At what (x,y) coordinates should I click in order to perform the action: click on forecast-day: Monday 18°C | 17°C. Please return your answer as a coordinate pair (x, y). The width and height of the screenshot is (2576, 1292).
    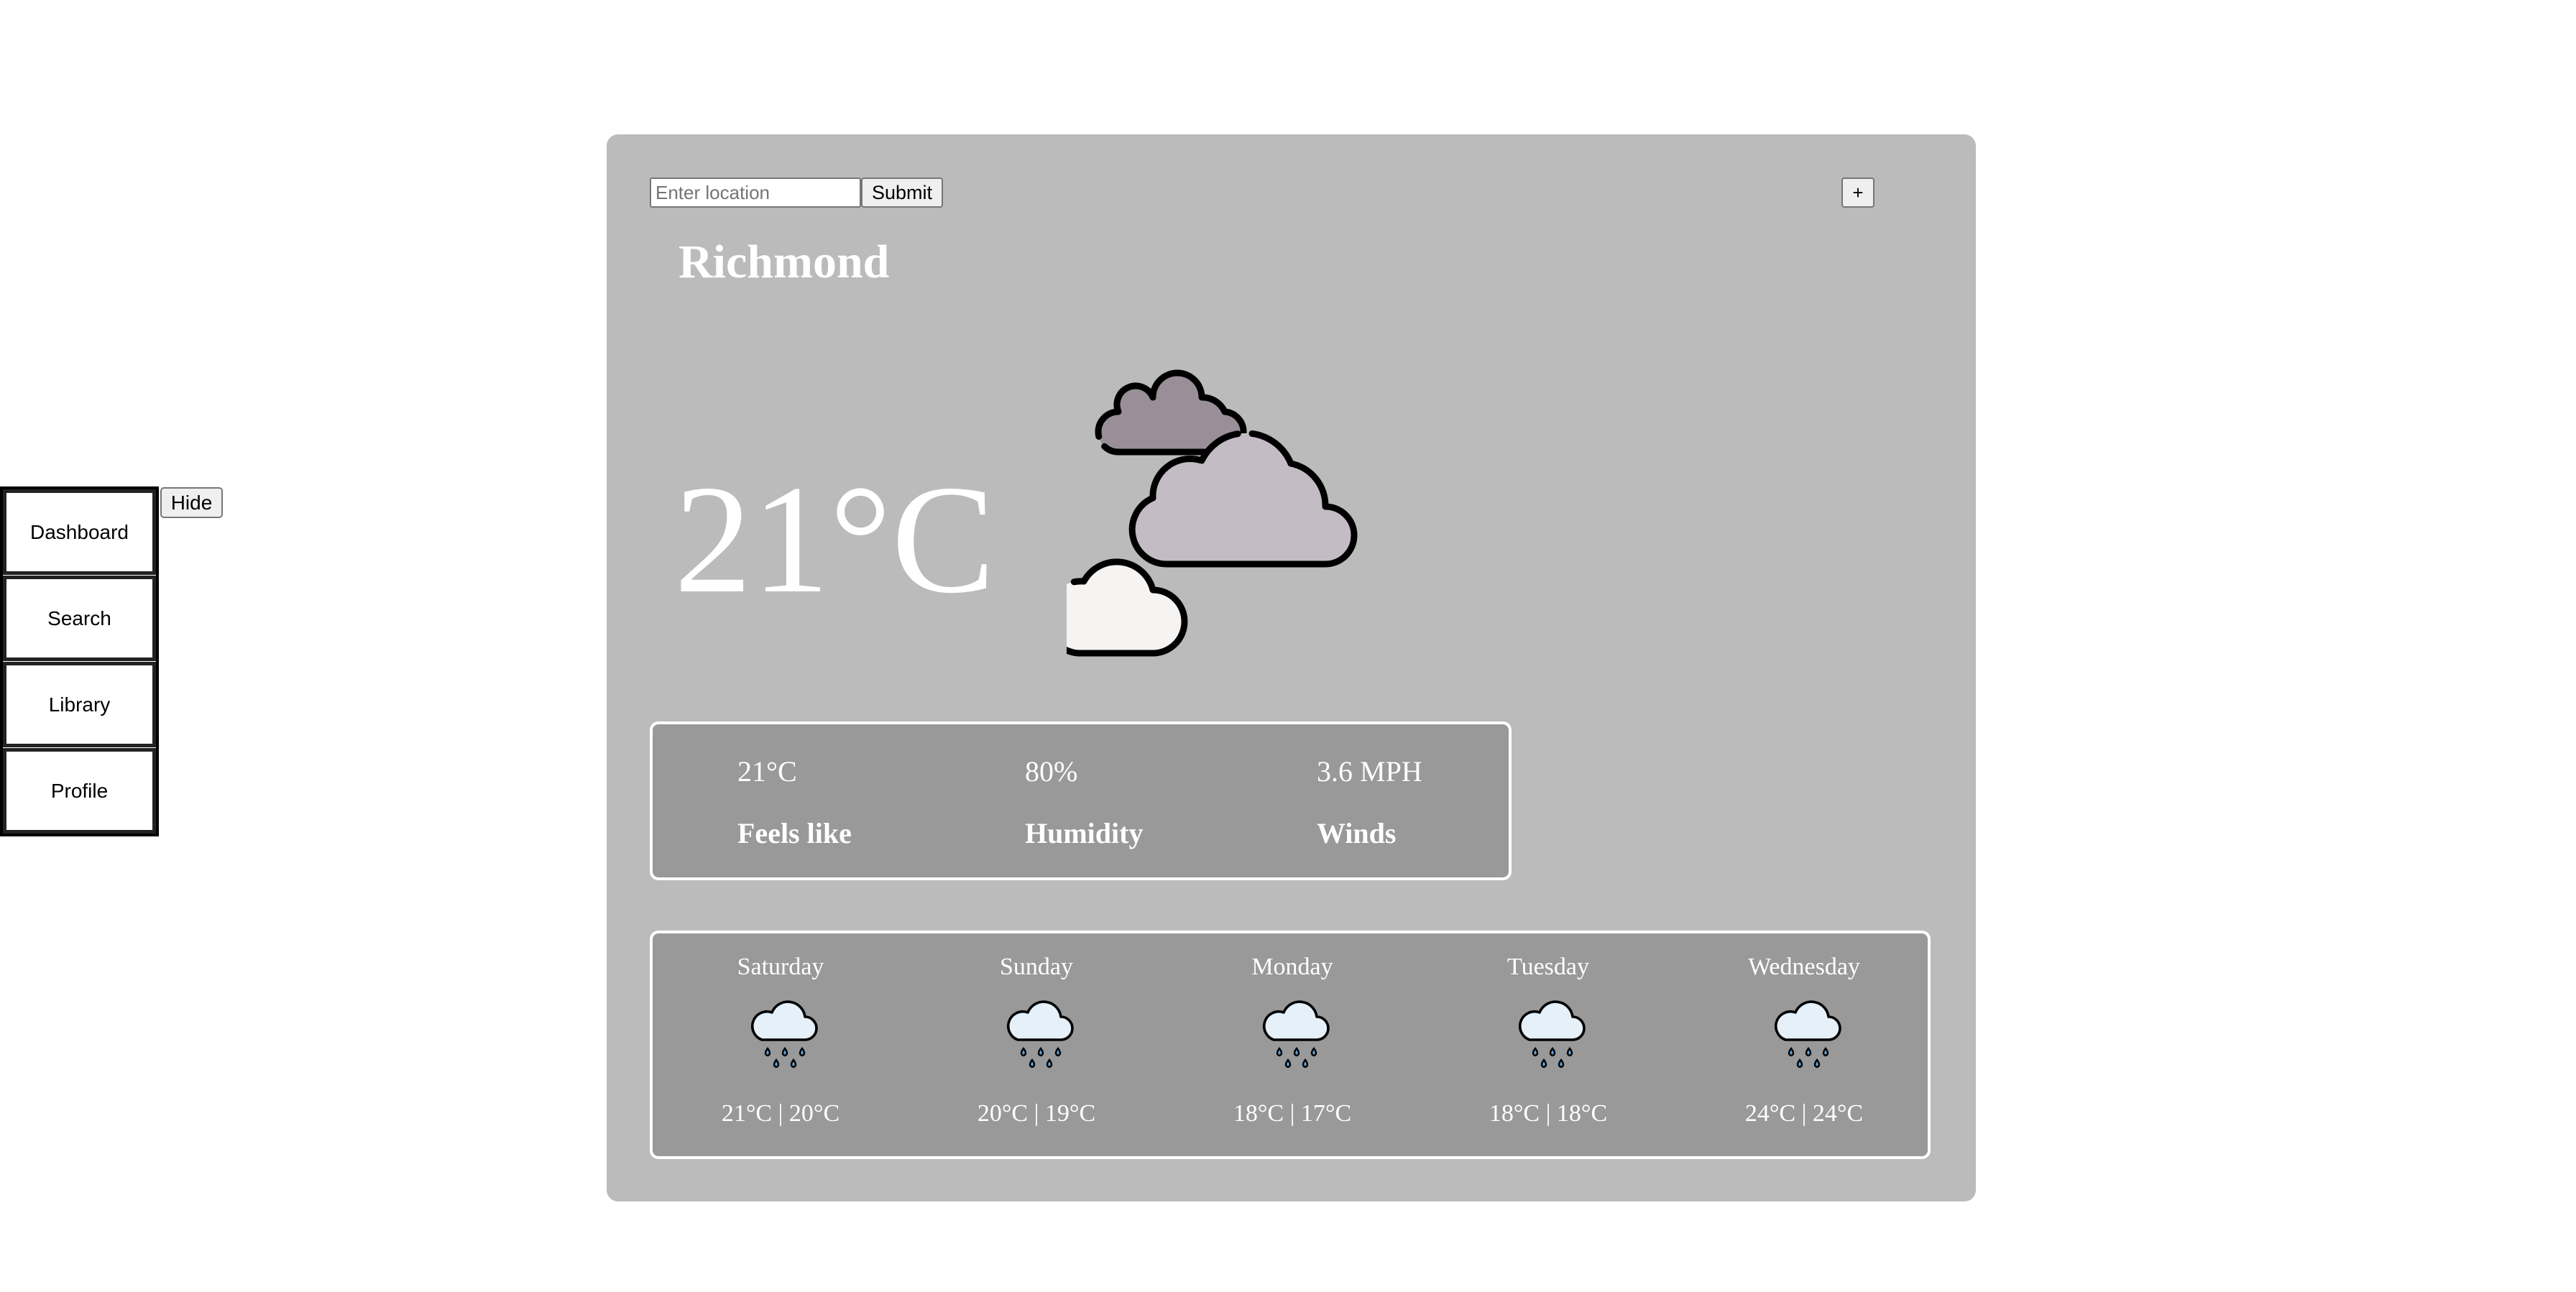
    Looking at the image, I should click on (1292, 1044).